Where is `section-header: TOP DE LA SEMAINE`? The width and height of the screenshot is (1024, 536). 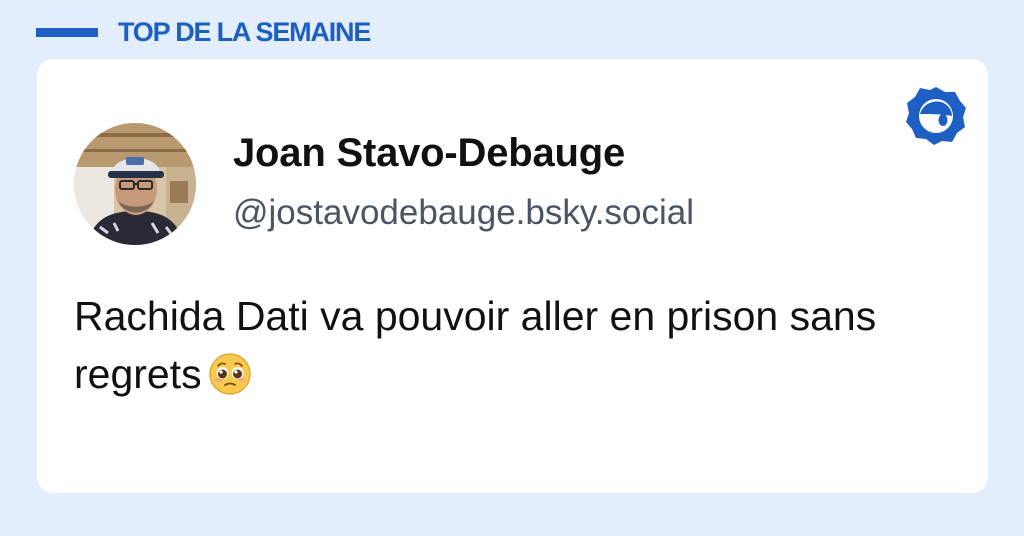 section-header: TOP DE LA SEMAINE is located at coordinates (203, 32).